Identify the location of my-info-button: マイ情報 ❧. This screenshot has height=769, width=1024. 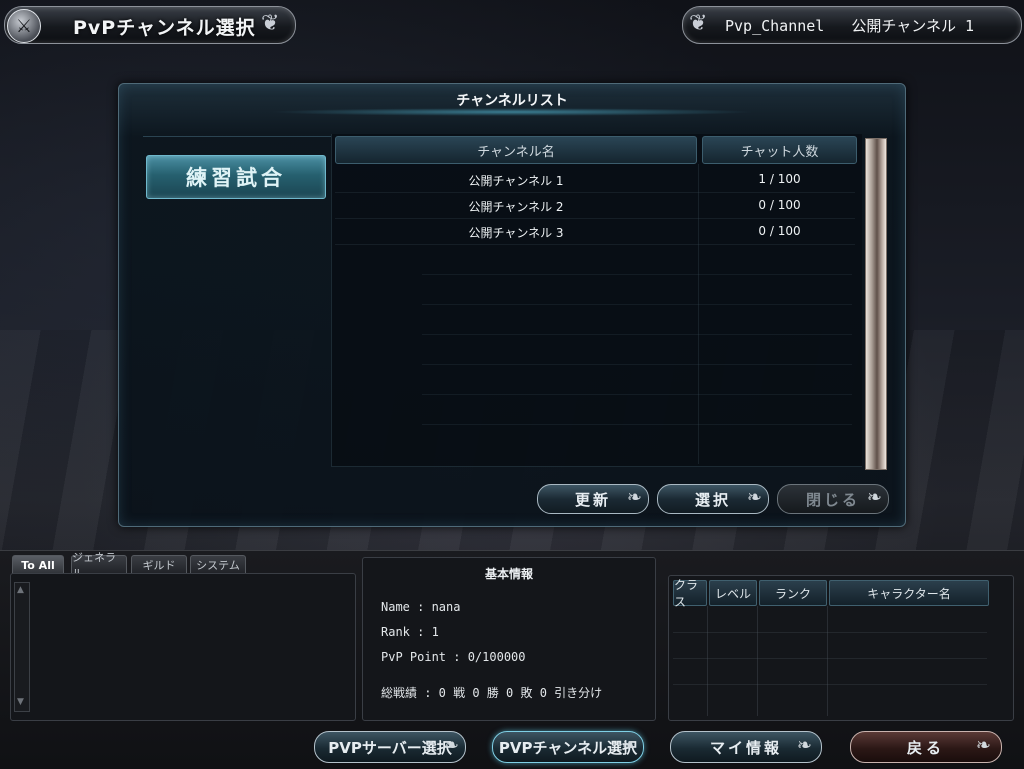
(746, 747).